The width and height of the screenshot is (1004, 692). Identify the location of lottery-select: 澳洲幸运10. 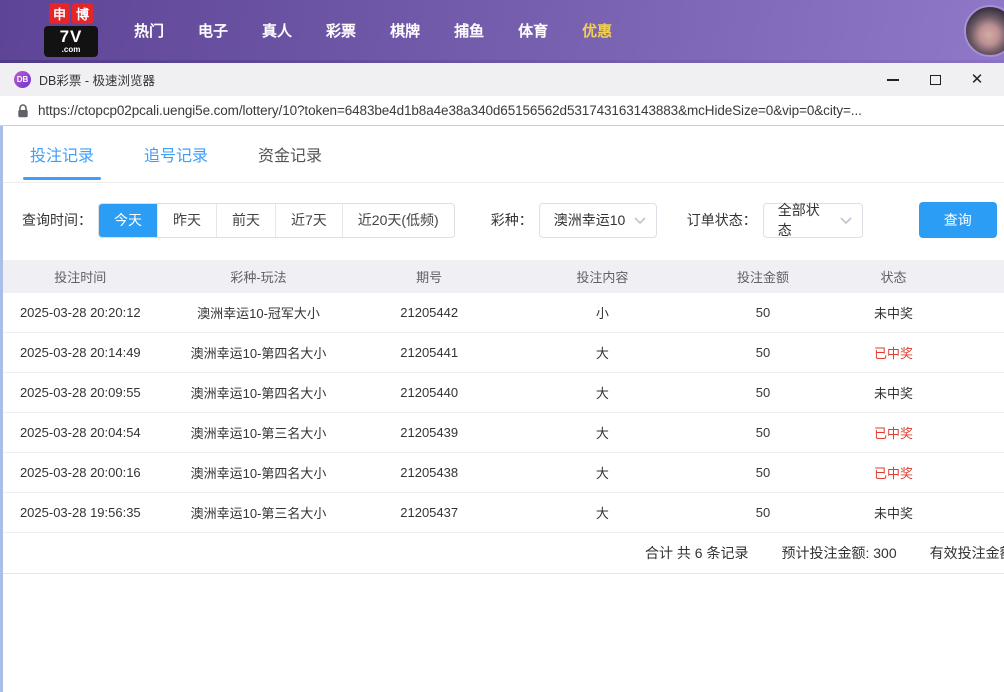
(597, 220).